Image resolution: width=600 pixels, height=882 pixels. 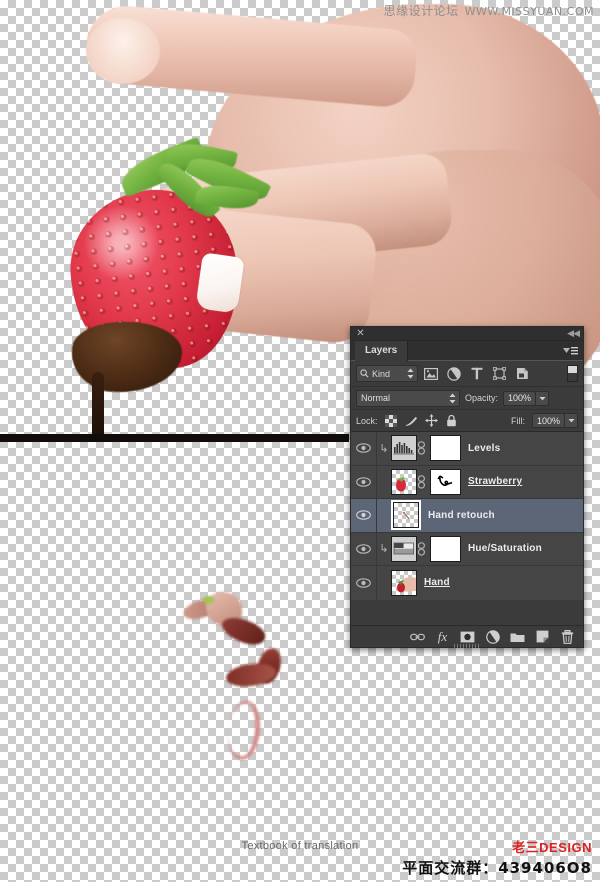 I want to click on adjustment-circle-icon, so click(x=453, y=373).